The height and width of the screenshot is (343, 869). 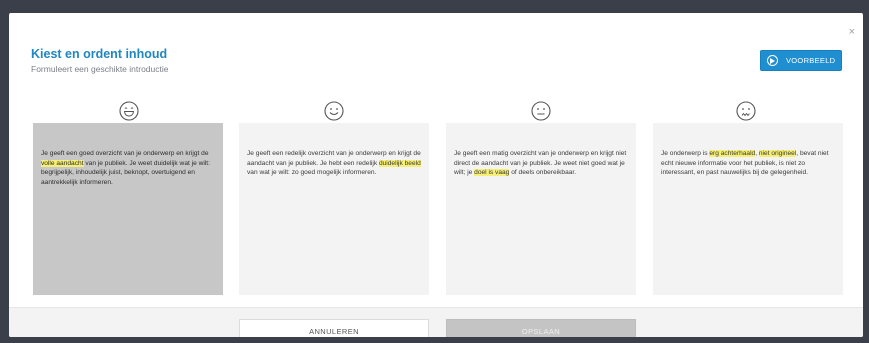 What do you see at coordinates (436, 322) in the screenshot?
I see `dialog-footer: ANNULEREN OPSLAAN` at bounding box center [436, 322].